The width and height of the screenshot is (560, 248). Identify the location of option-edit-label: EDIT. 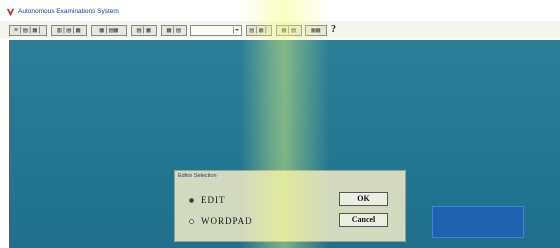
(213, 200).